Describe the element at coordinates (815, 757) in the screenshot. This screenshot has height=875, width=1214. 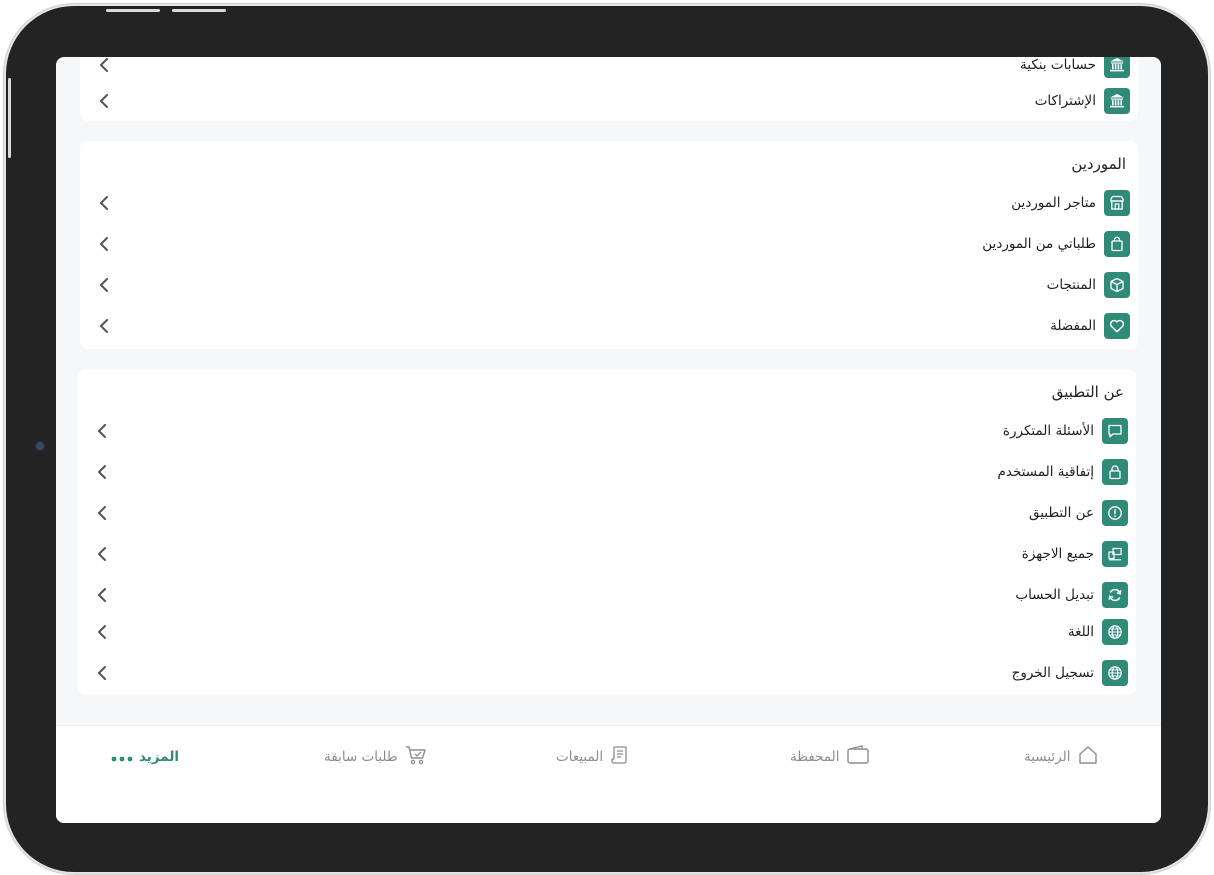
I see `tab-label: المحفظة` at that location.